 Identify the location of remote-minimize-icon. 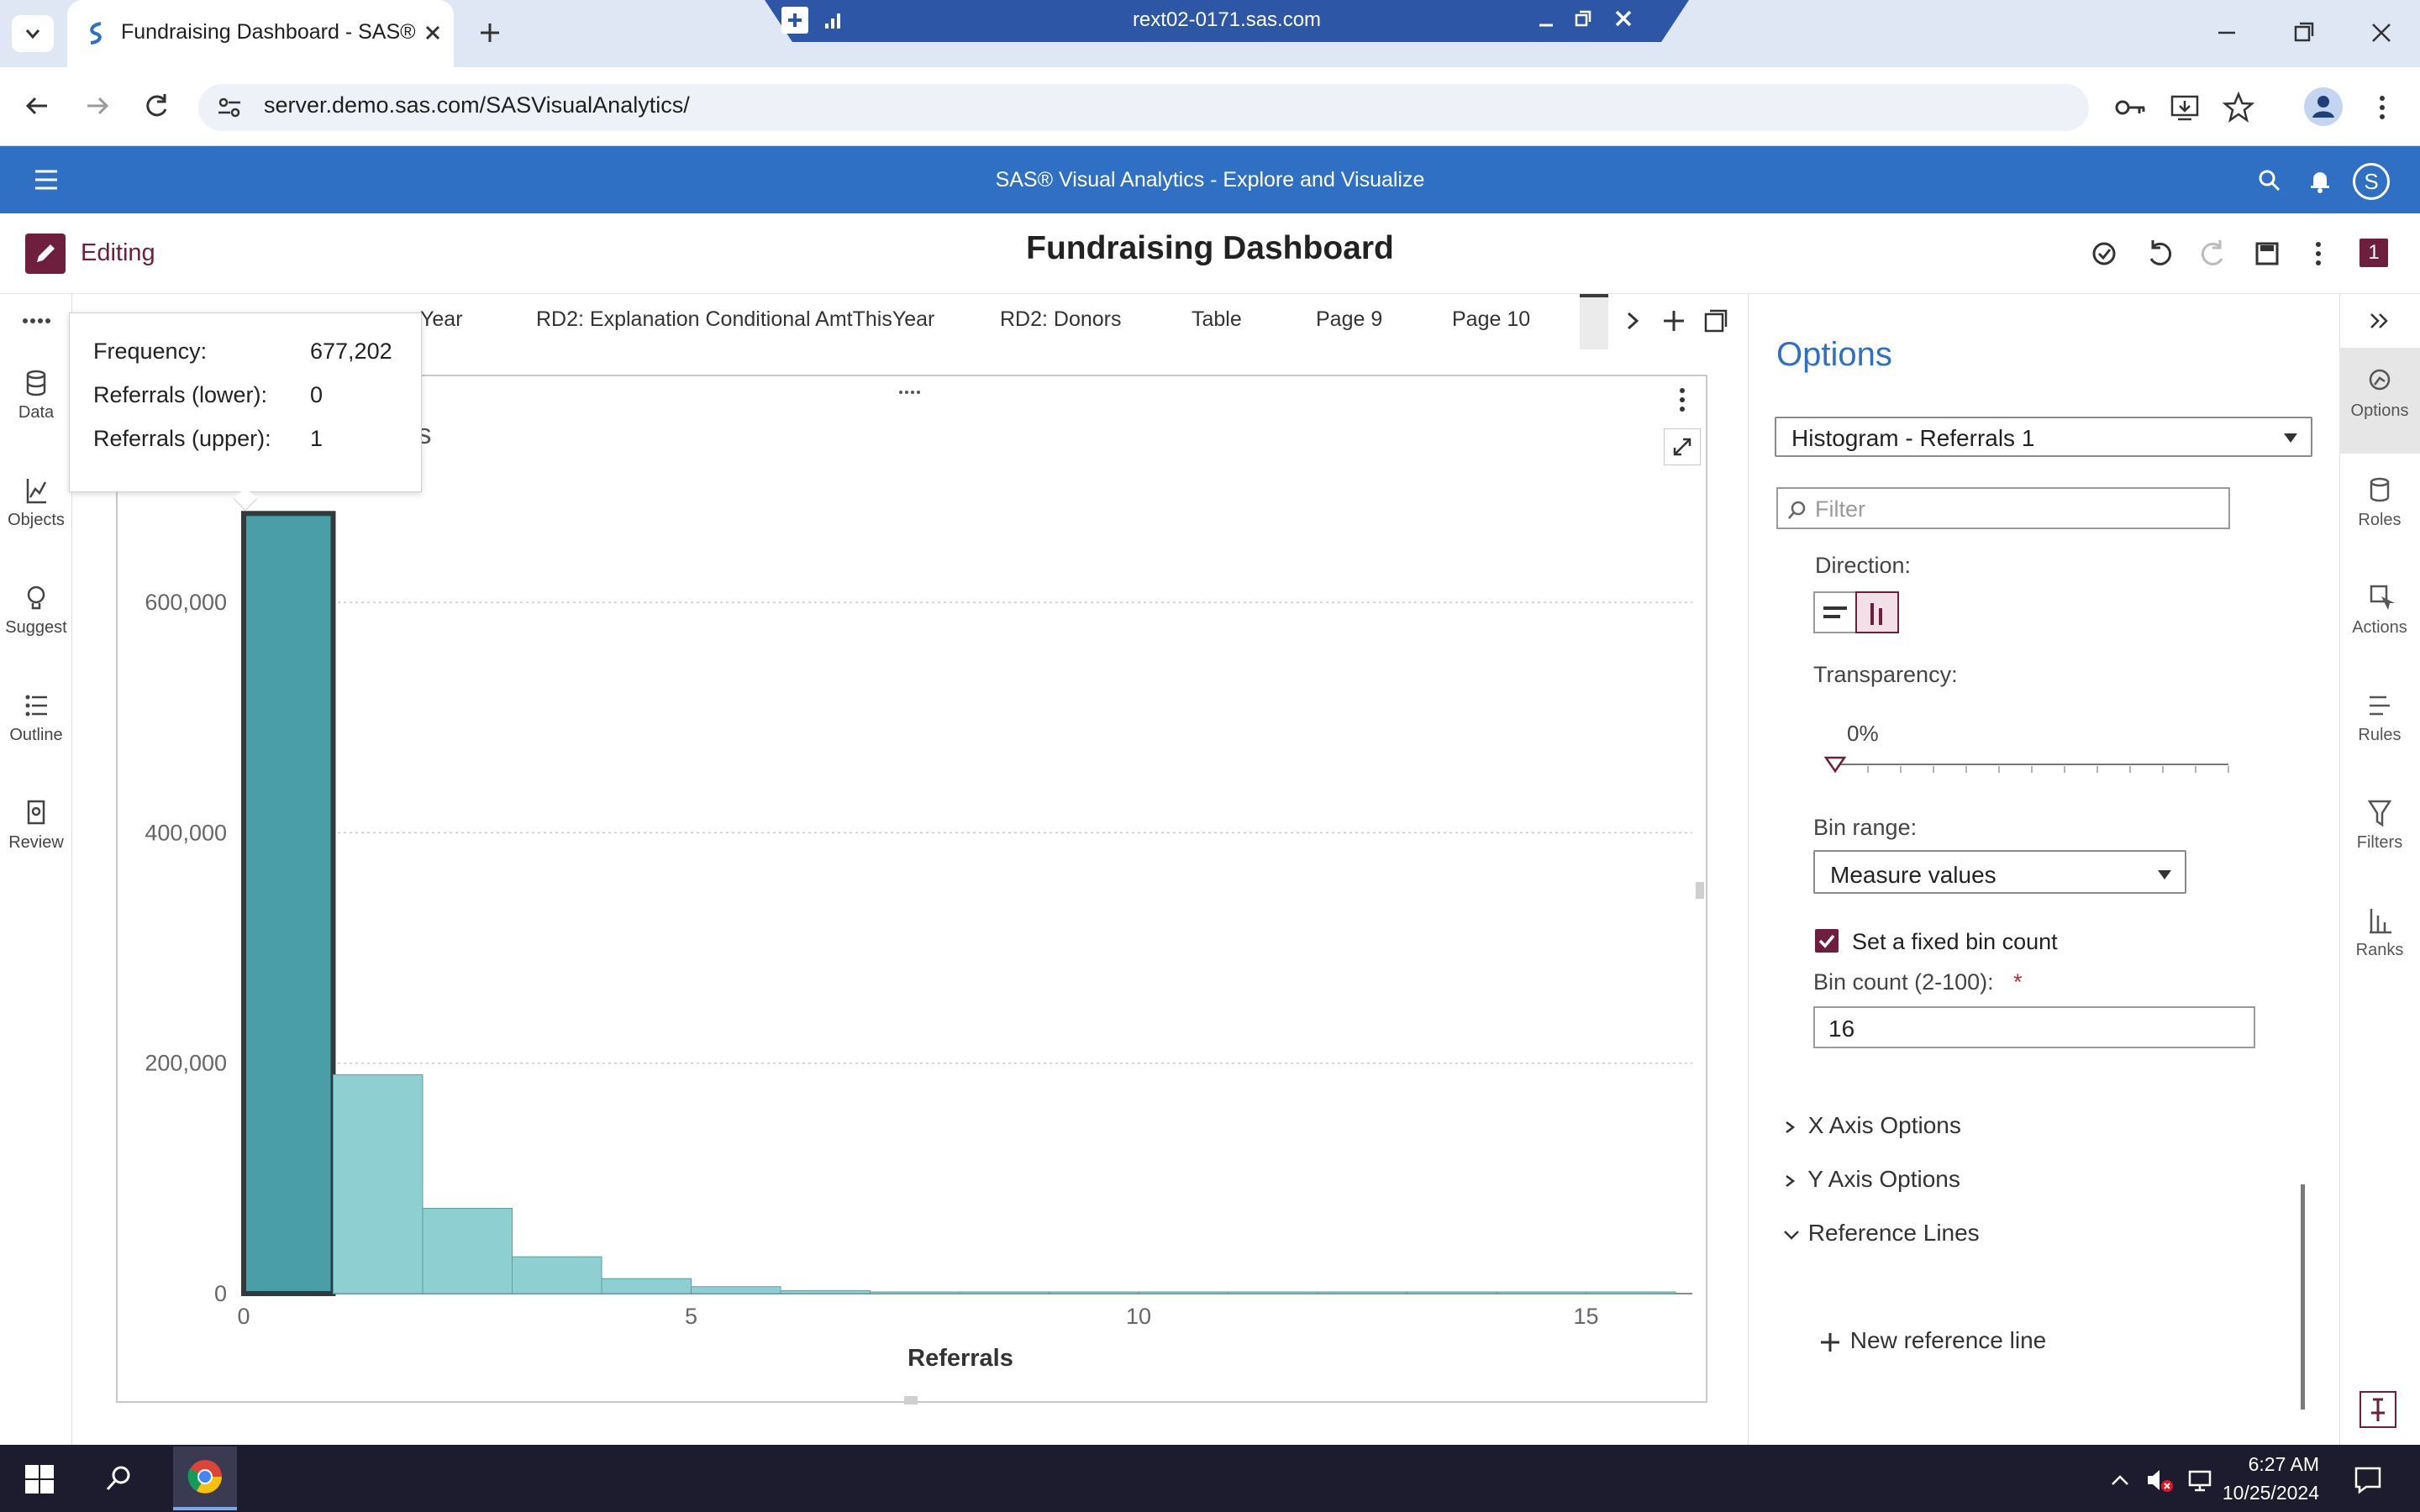
(1546, 20).